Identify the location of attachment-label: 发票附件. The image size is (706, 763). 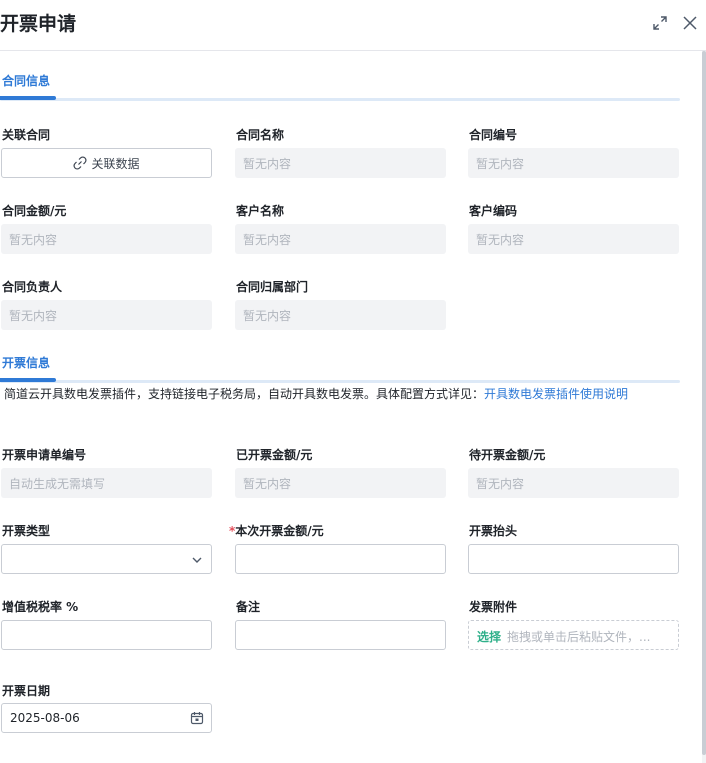
(493, 607).